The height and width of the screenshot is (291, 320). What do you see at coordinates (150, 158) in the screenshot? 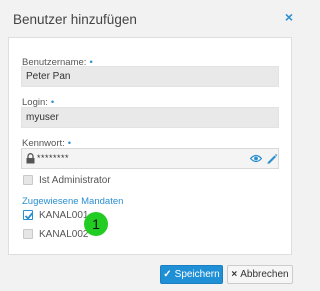
I see `password-field: ********` at bounding box center [150, 158].